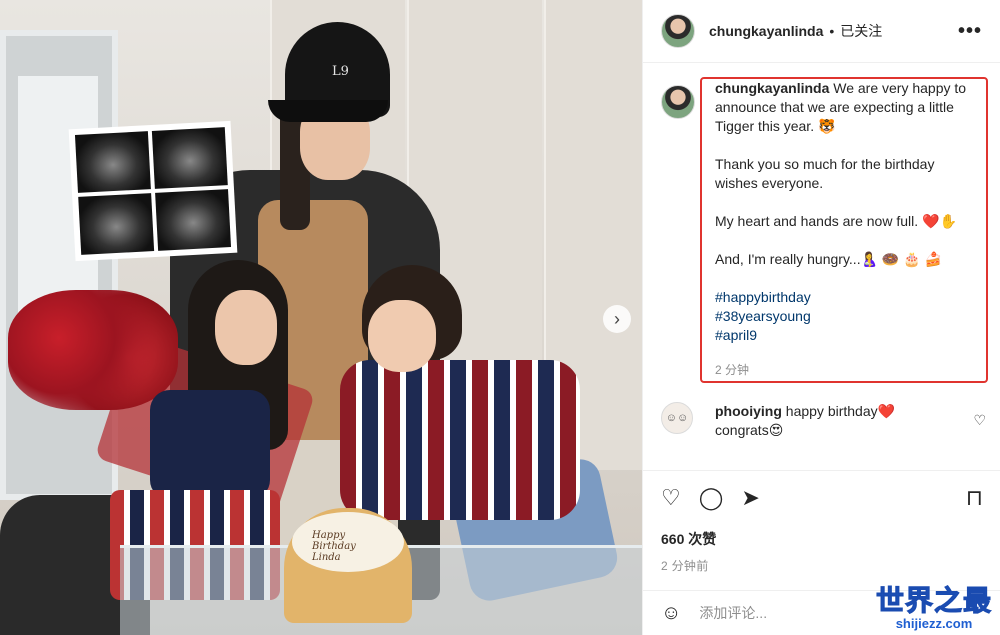 The height and width of the screenshot is (635, 1000). I want to click on like-comment-heart-icon: ♡, so click(979, 420).